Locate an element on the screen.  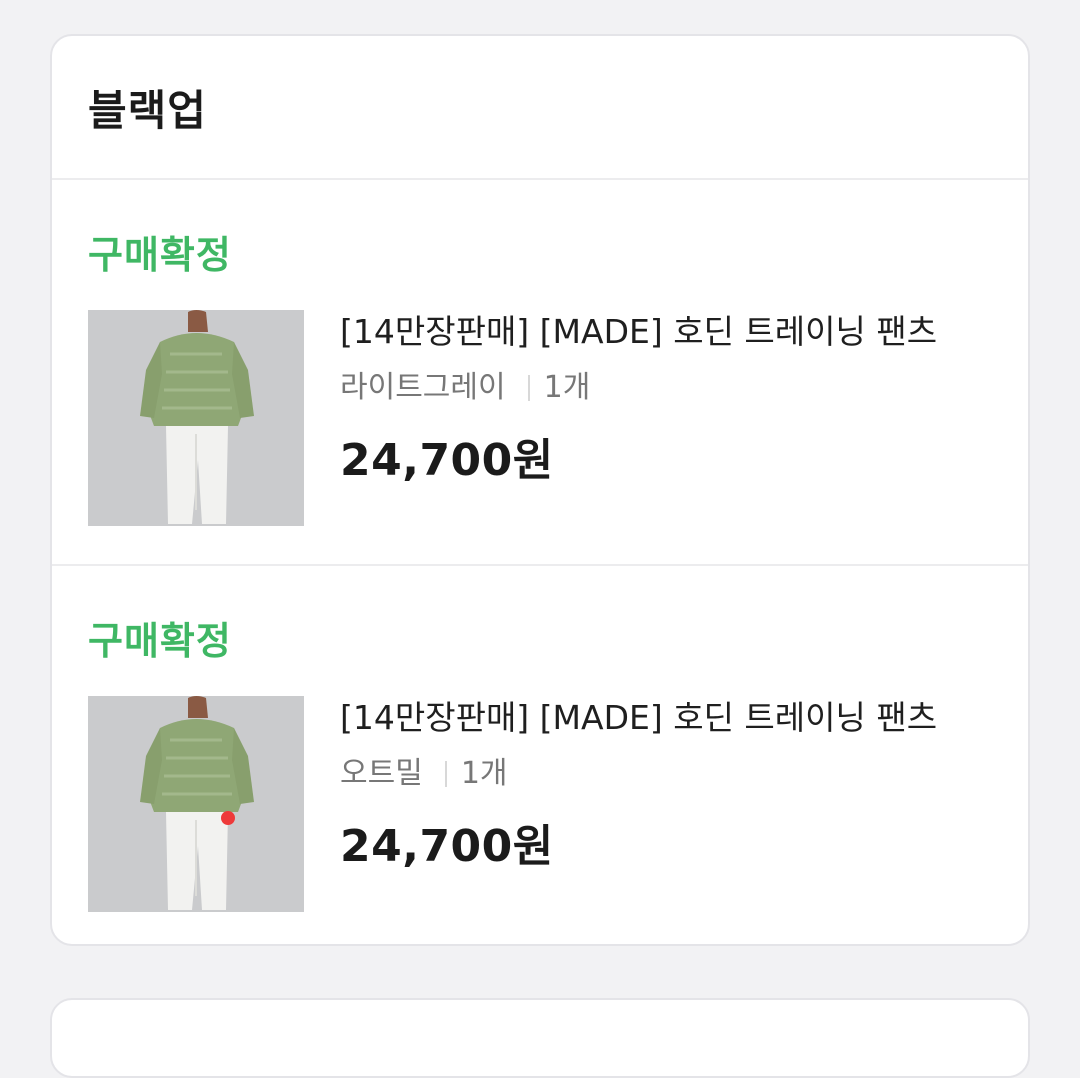
red-dot-mark is located at coordinates (228, 818).